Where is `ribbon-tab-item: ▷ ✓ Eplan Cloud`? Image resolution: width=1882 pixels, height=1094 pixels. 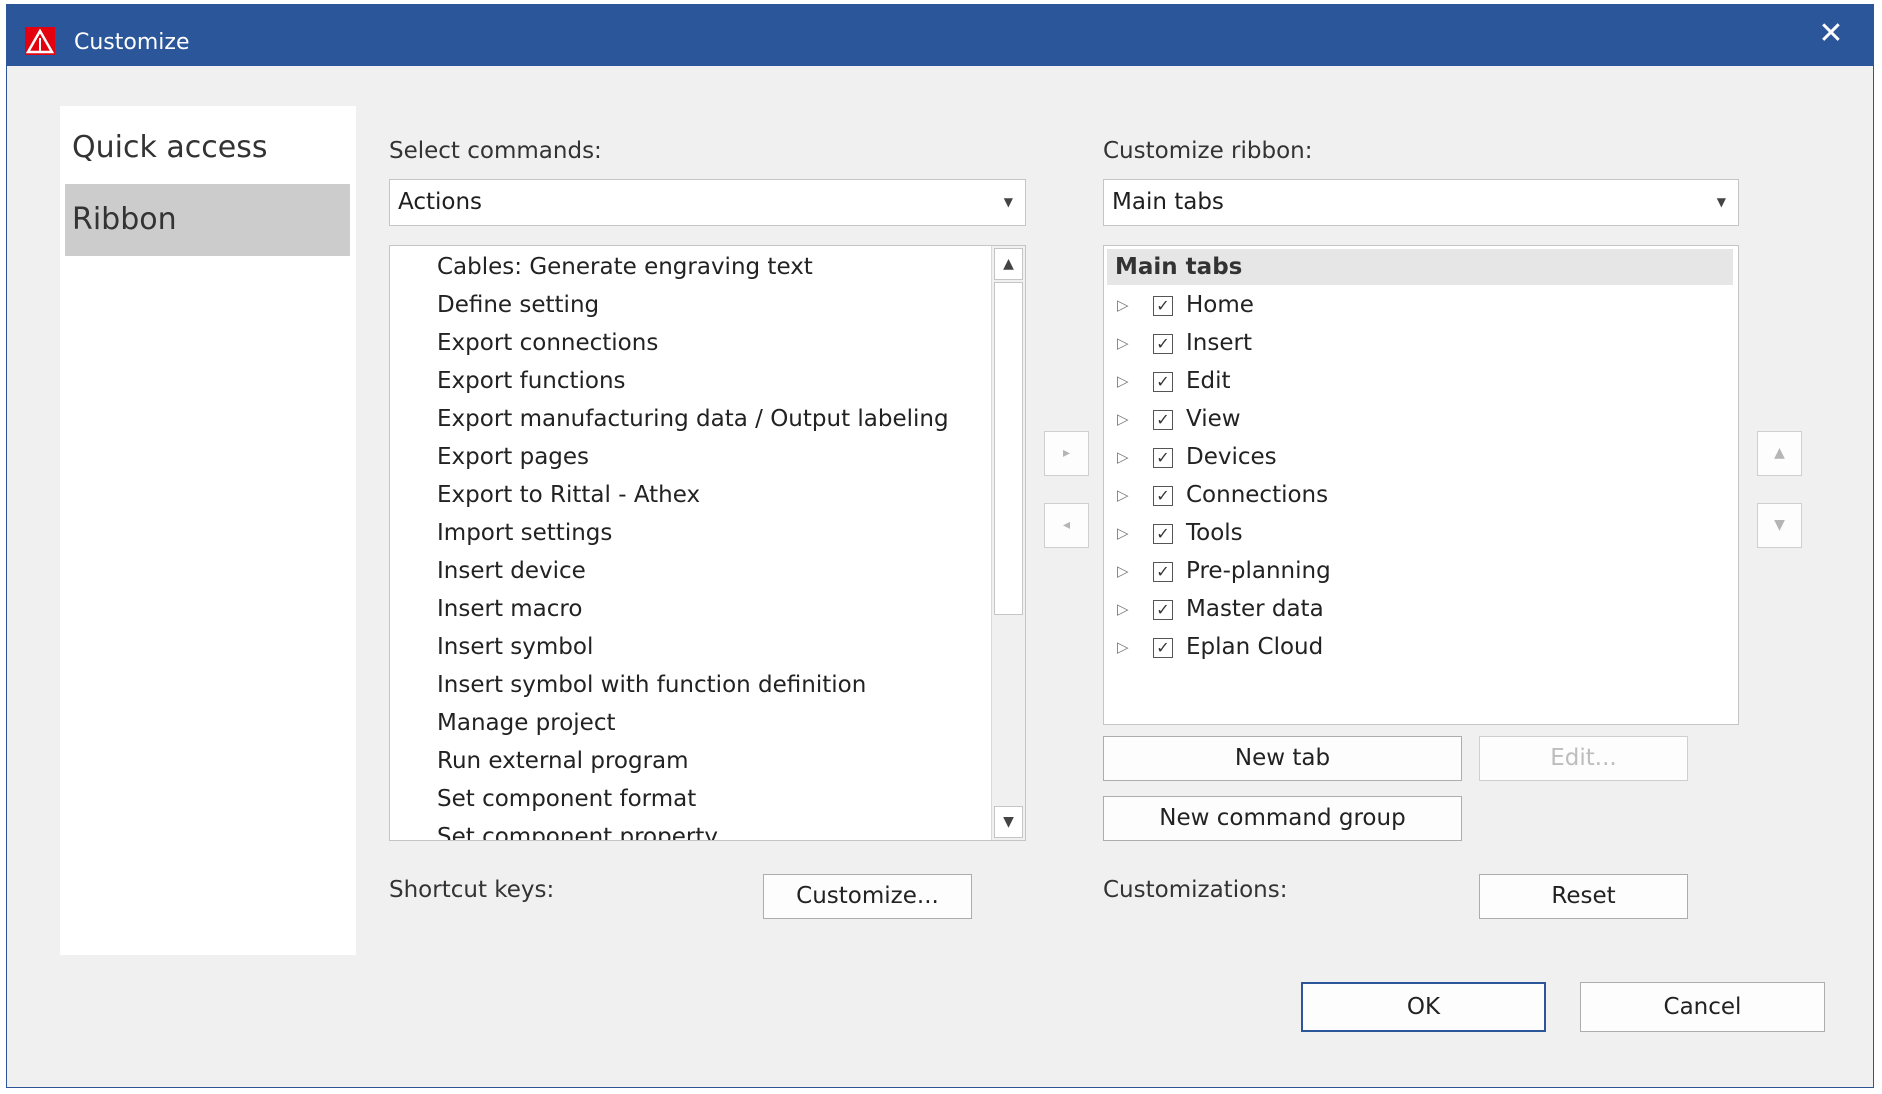
ribbon-tab-item: ▷ ✓ Eplan Cloud is located at coordinates (1421, 650).